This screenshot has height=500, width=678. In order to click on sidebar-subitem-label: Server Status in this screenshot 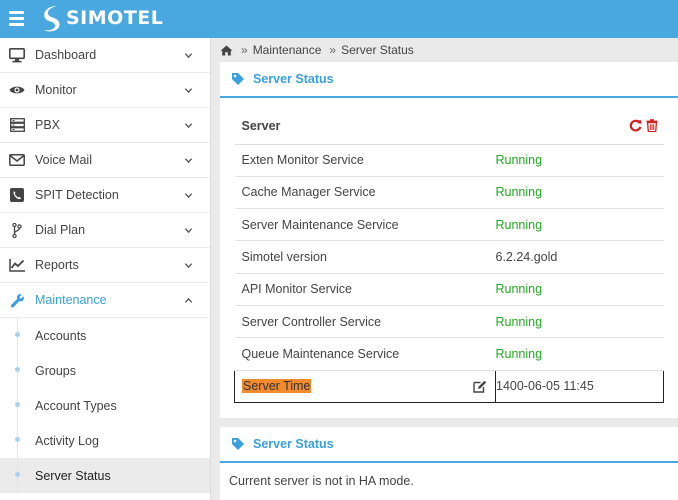, I will do `click(73, 475)`.